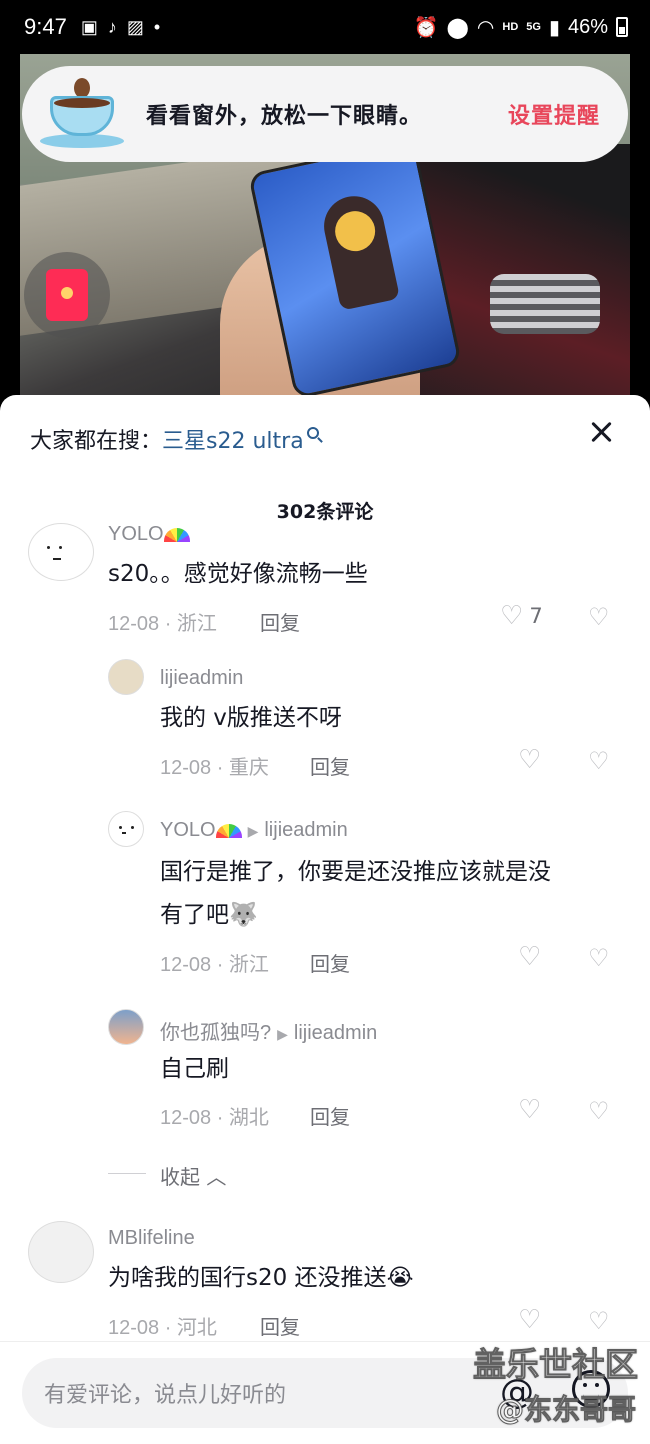 The height and width of the screenshot is (1444, 650). I want to click on comment-username: YOLO ▶ lijieadmin, so click(254, 830).